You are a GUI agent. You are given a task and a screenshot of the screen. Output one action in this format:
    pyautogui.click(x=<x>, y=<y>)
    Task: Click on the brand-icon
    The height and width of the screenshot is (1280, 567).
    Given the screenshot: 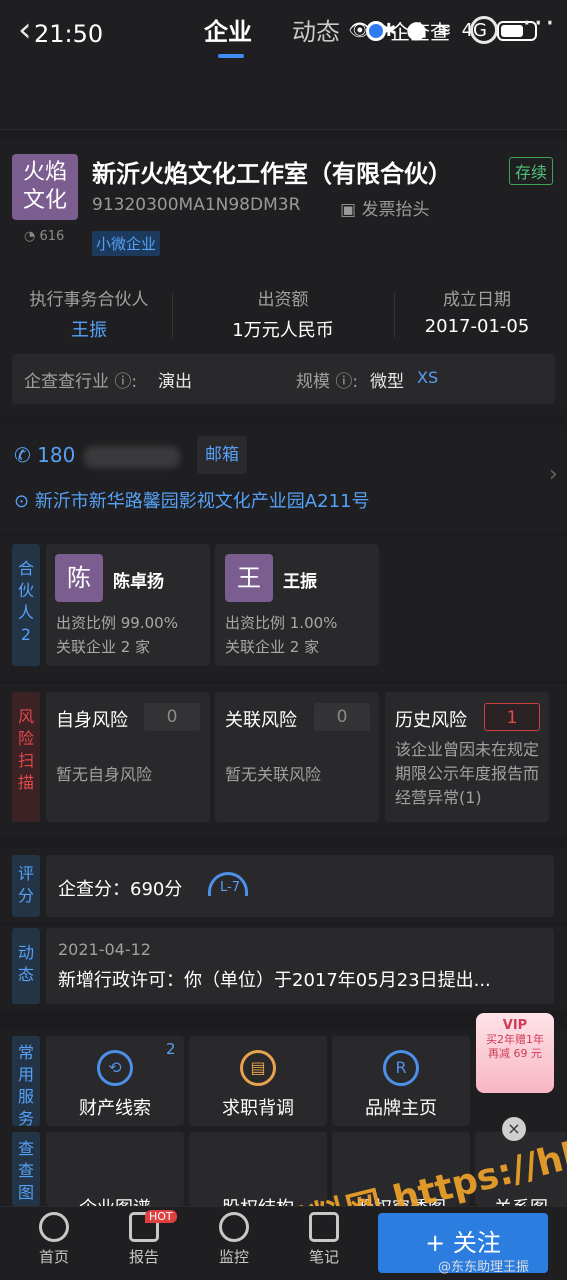 What is the action you would take?
    pyautogui.click(x=376, y=30)
    